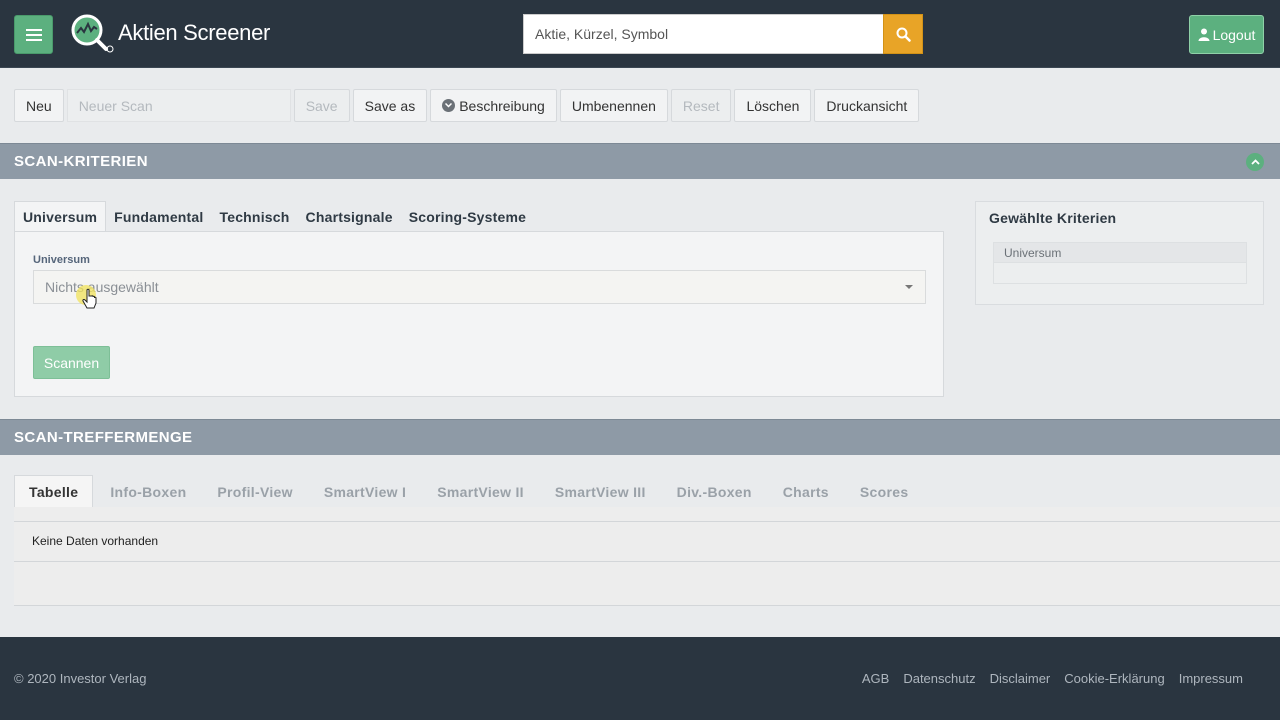 The width and height of the screenshot is (1280, 720). Describe the element at coordinates (178, 105) in the screenshot. I see `scan-name-input: Neuer Scan` at that location.